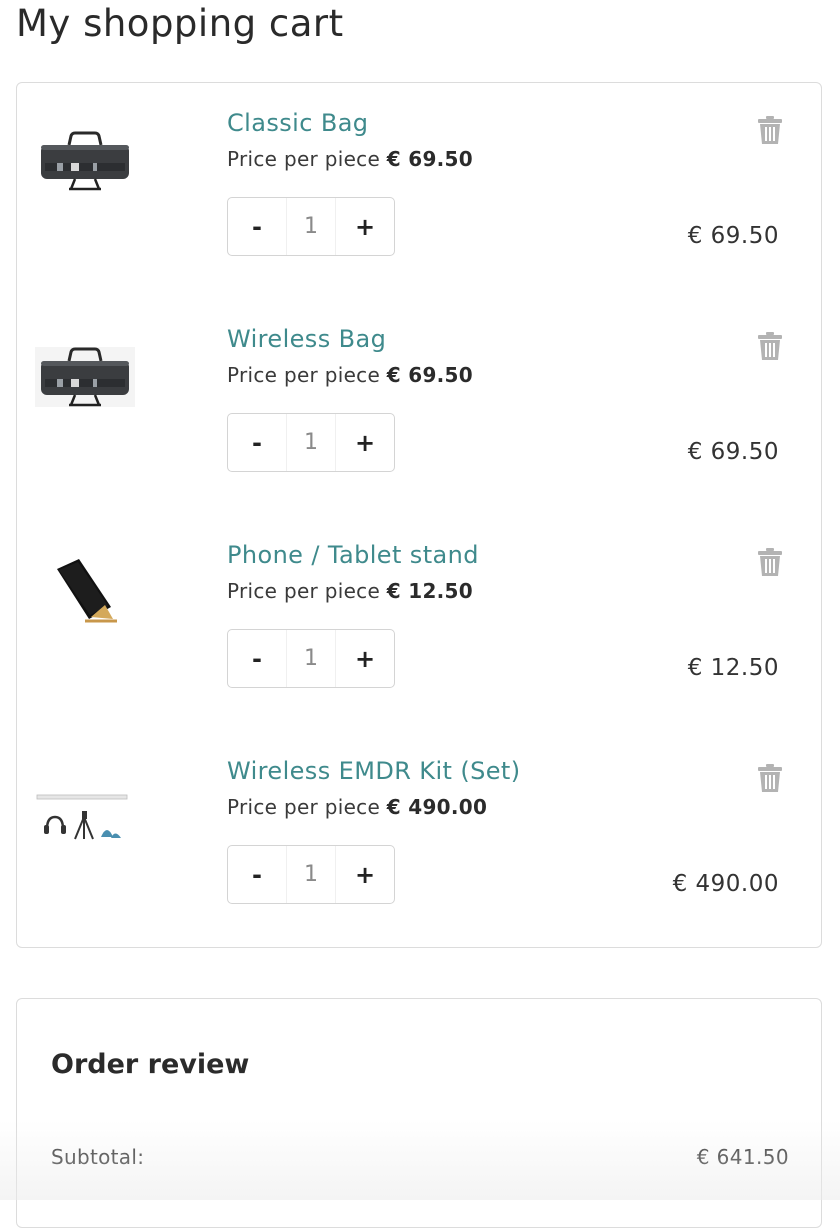 This screenshot has height=1228, width=840. I want to click on item-name: Classic Bag, so click(297, 123).